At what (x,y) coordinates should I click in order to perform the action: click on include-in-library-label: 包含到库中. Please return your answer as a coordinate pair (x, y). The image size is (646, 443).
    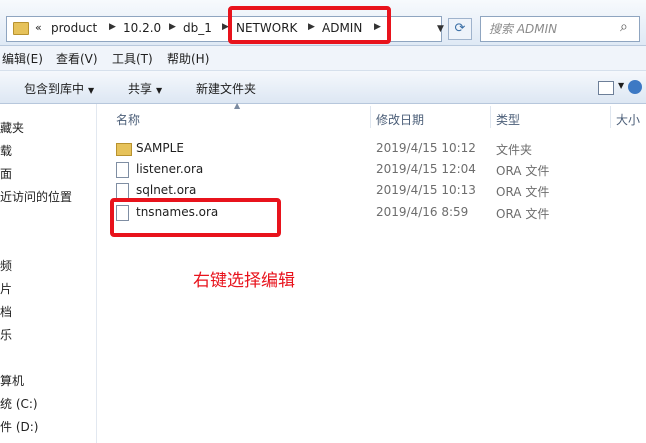
    Looking at the image, I should click on (54, 89).